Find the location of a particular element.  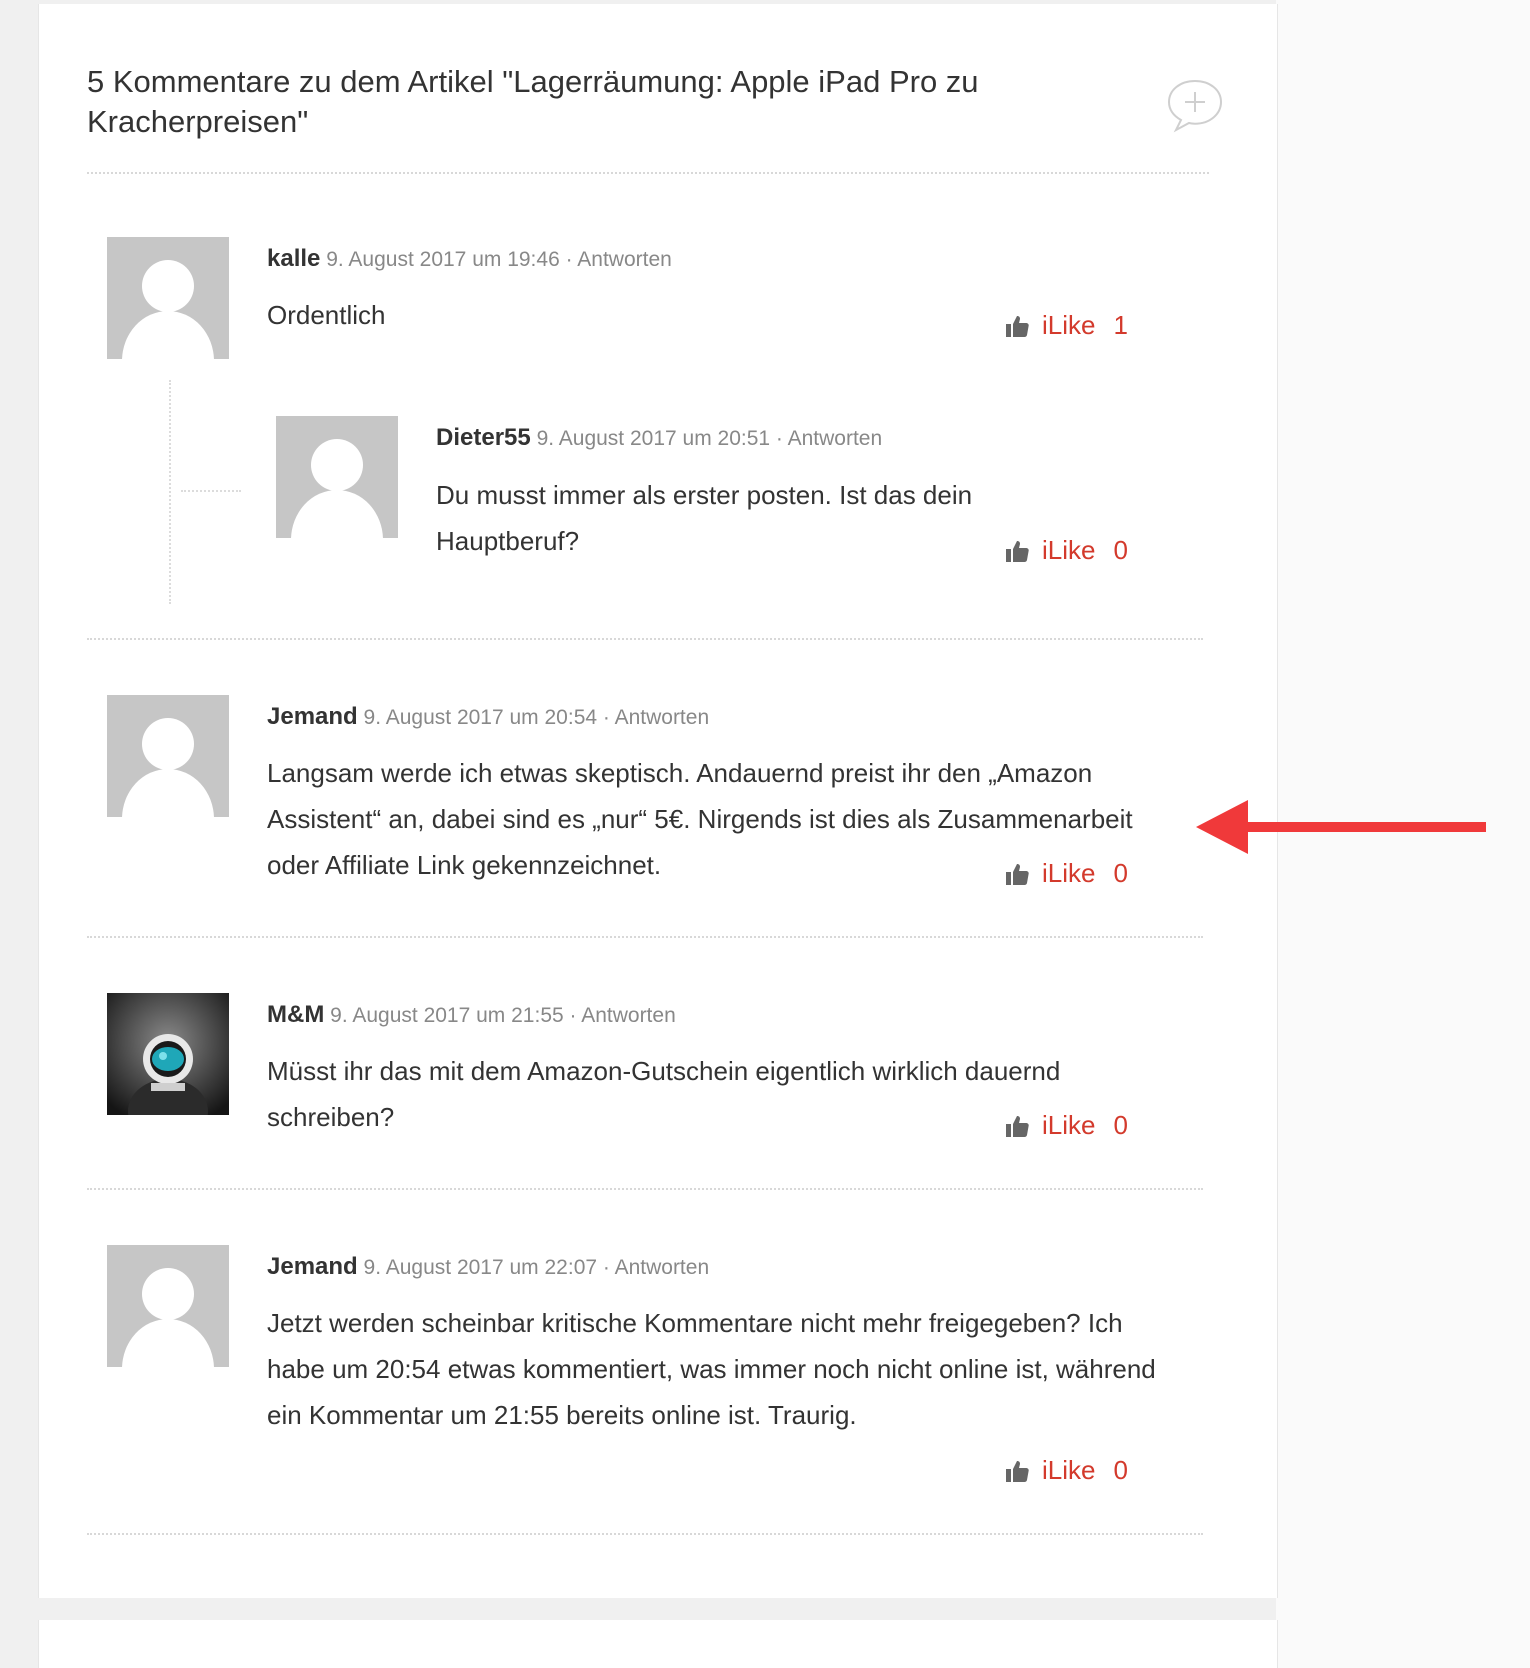

comment-author: Dieter55 is located at coordinates (483, 437).